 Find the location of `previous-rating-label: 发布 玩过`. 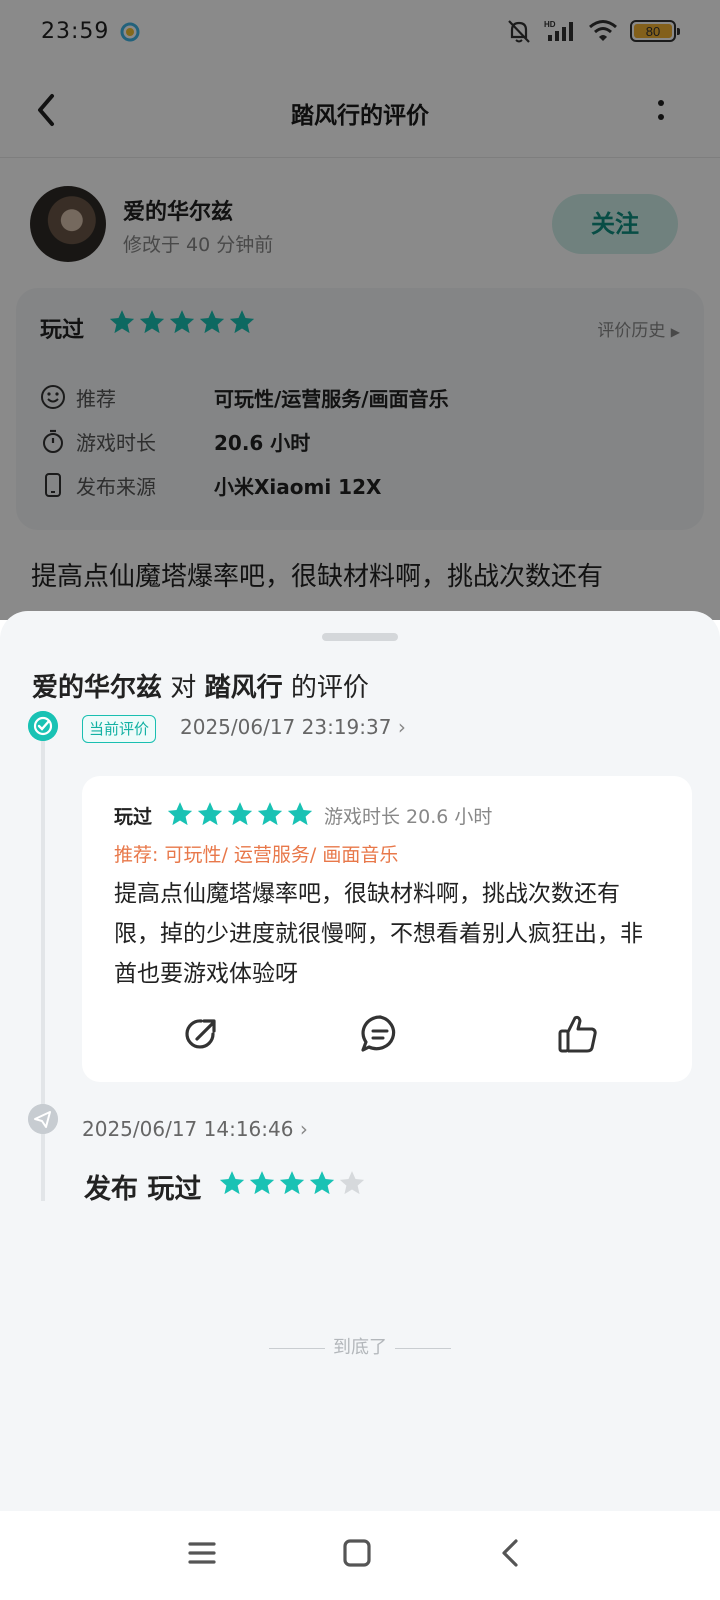

previous-rating-label: 发布 玩过 is located at coordinates (143, 1189).